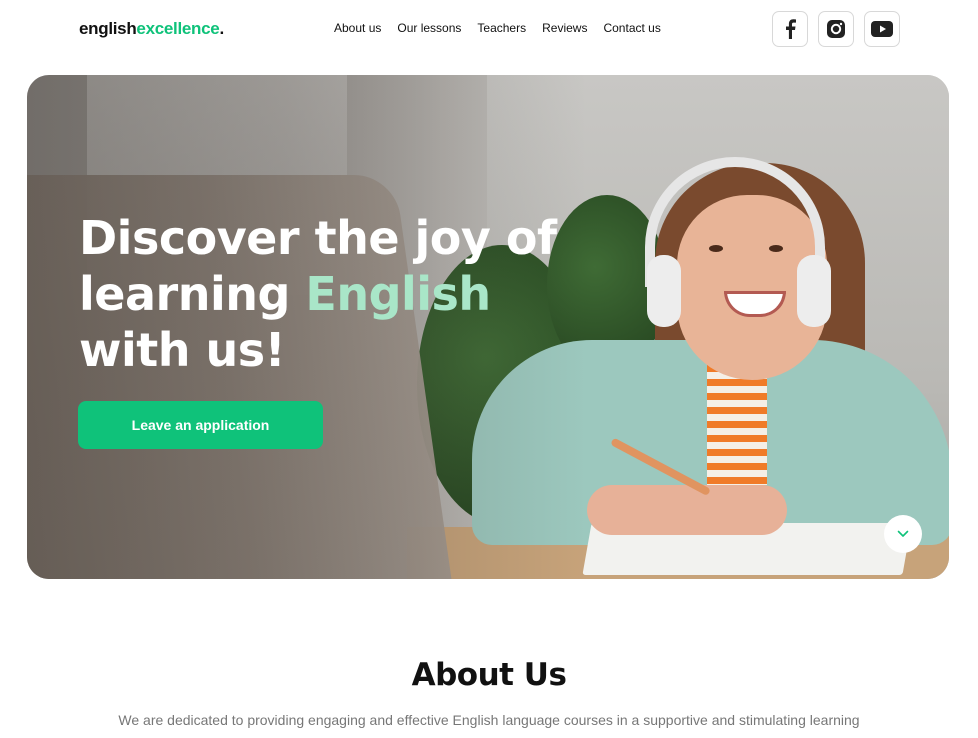  I want to click on logo-part-english: english, so click(108, 28).